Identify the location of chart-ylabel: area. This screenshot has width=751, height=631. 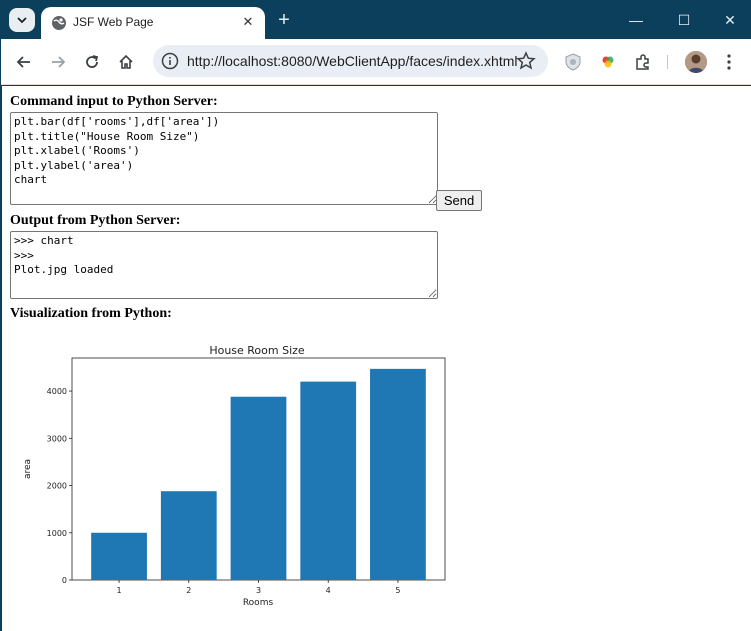
(28, 469).